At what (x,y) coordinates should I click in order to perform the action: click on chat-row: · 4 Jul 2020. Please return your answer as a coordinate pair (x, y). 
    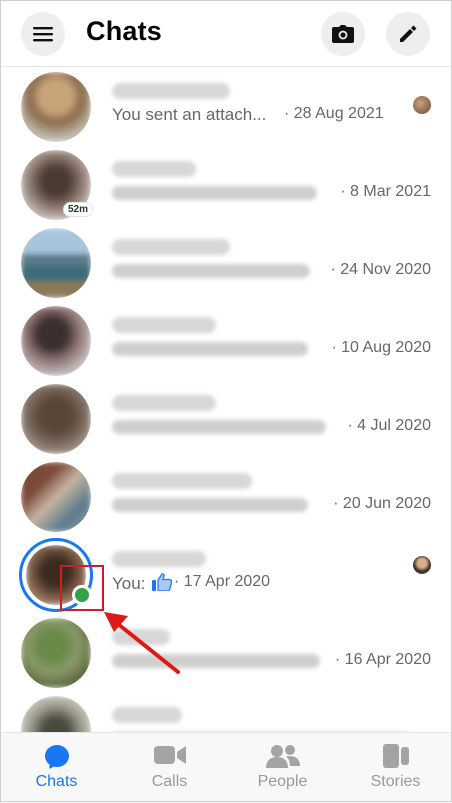
    Looking at the image, I should click on (226, 420).